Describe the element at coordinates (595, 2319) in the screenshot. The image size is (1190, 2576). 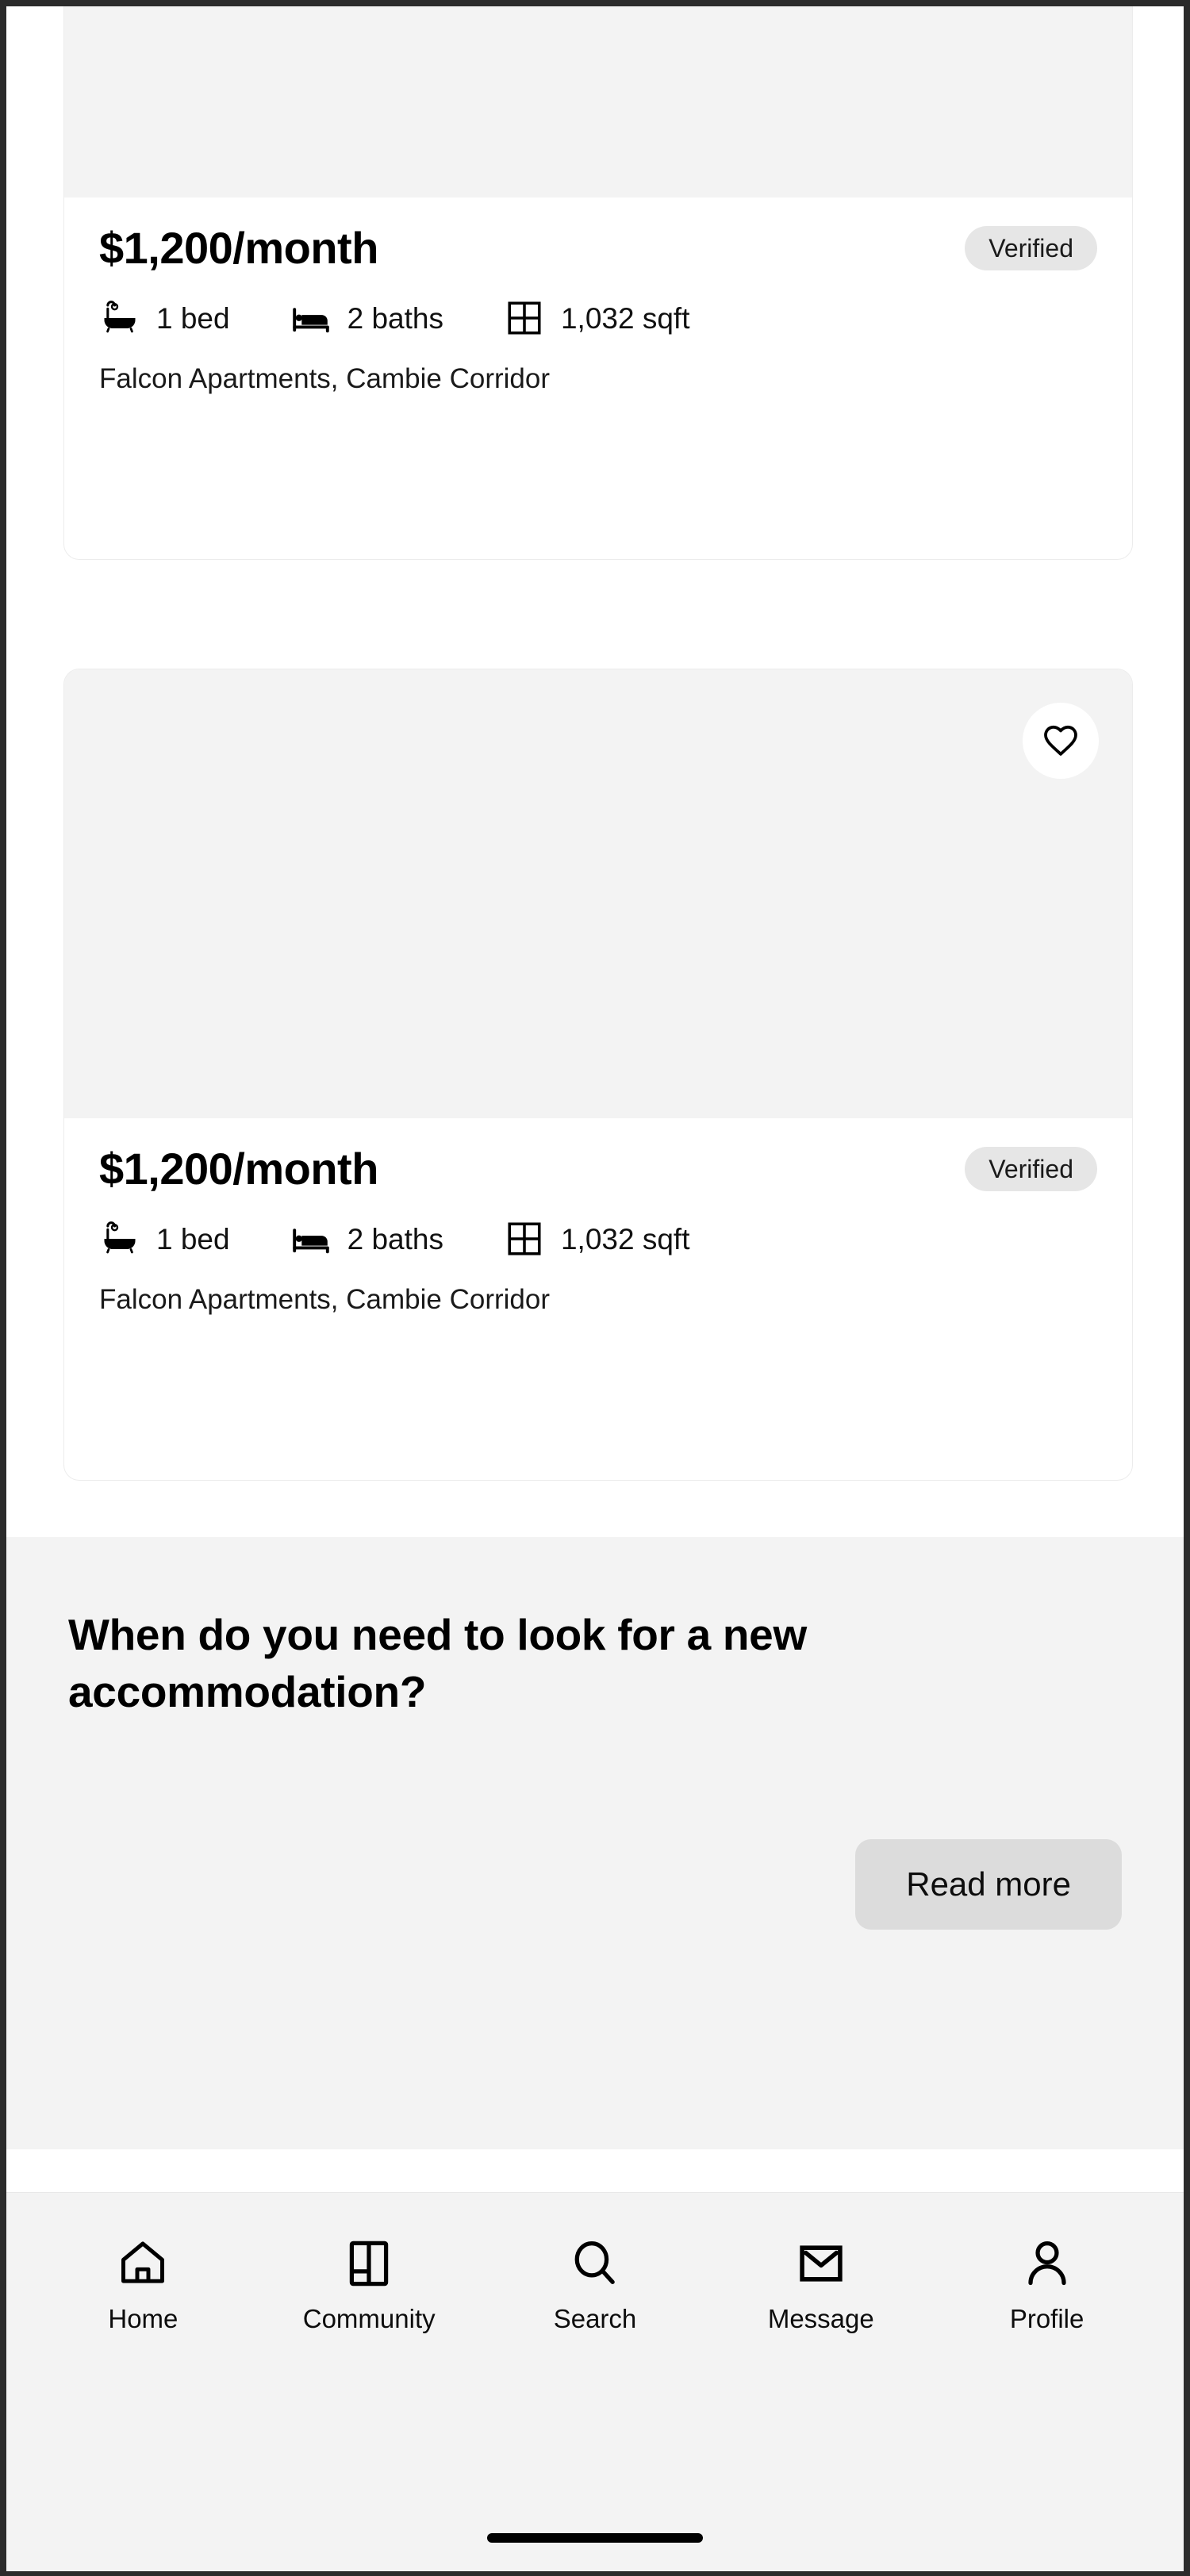
I see `nav-label-search: Search` at that location.